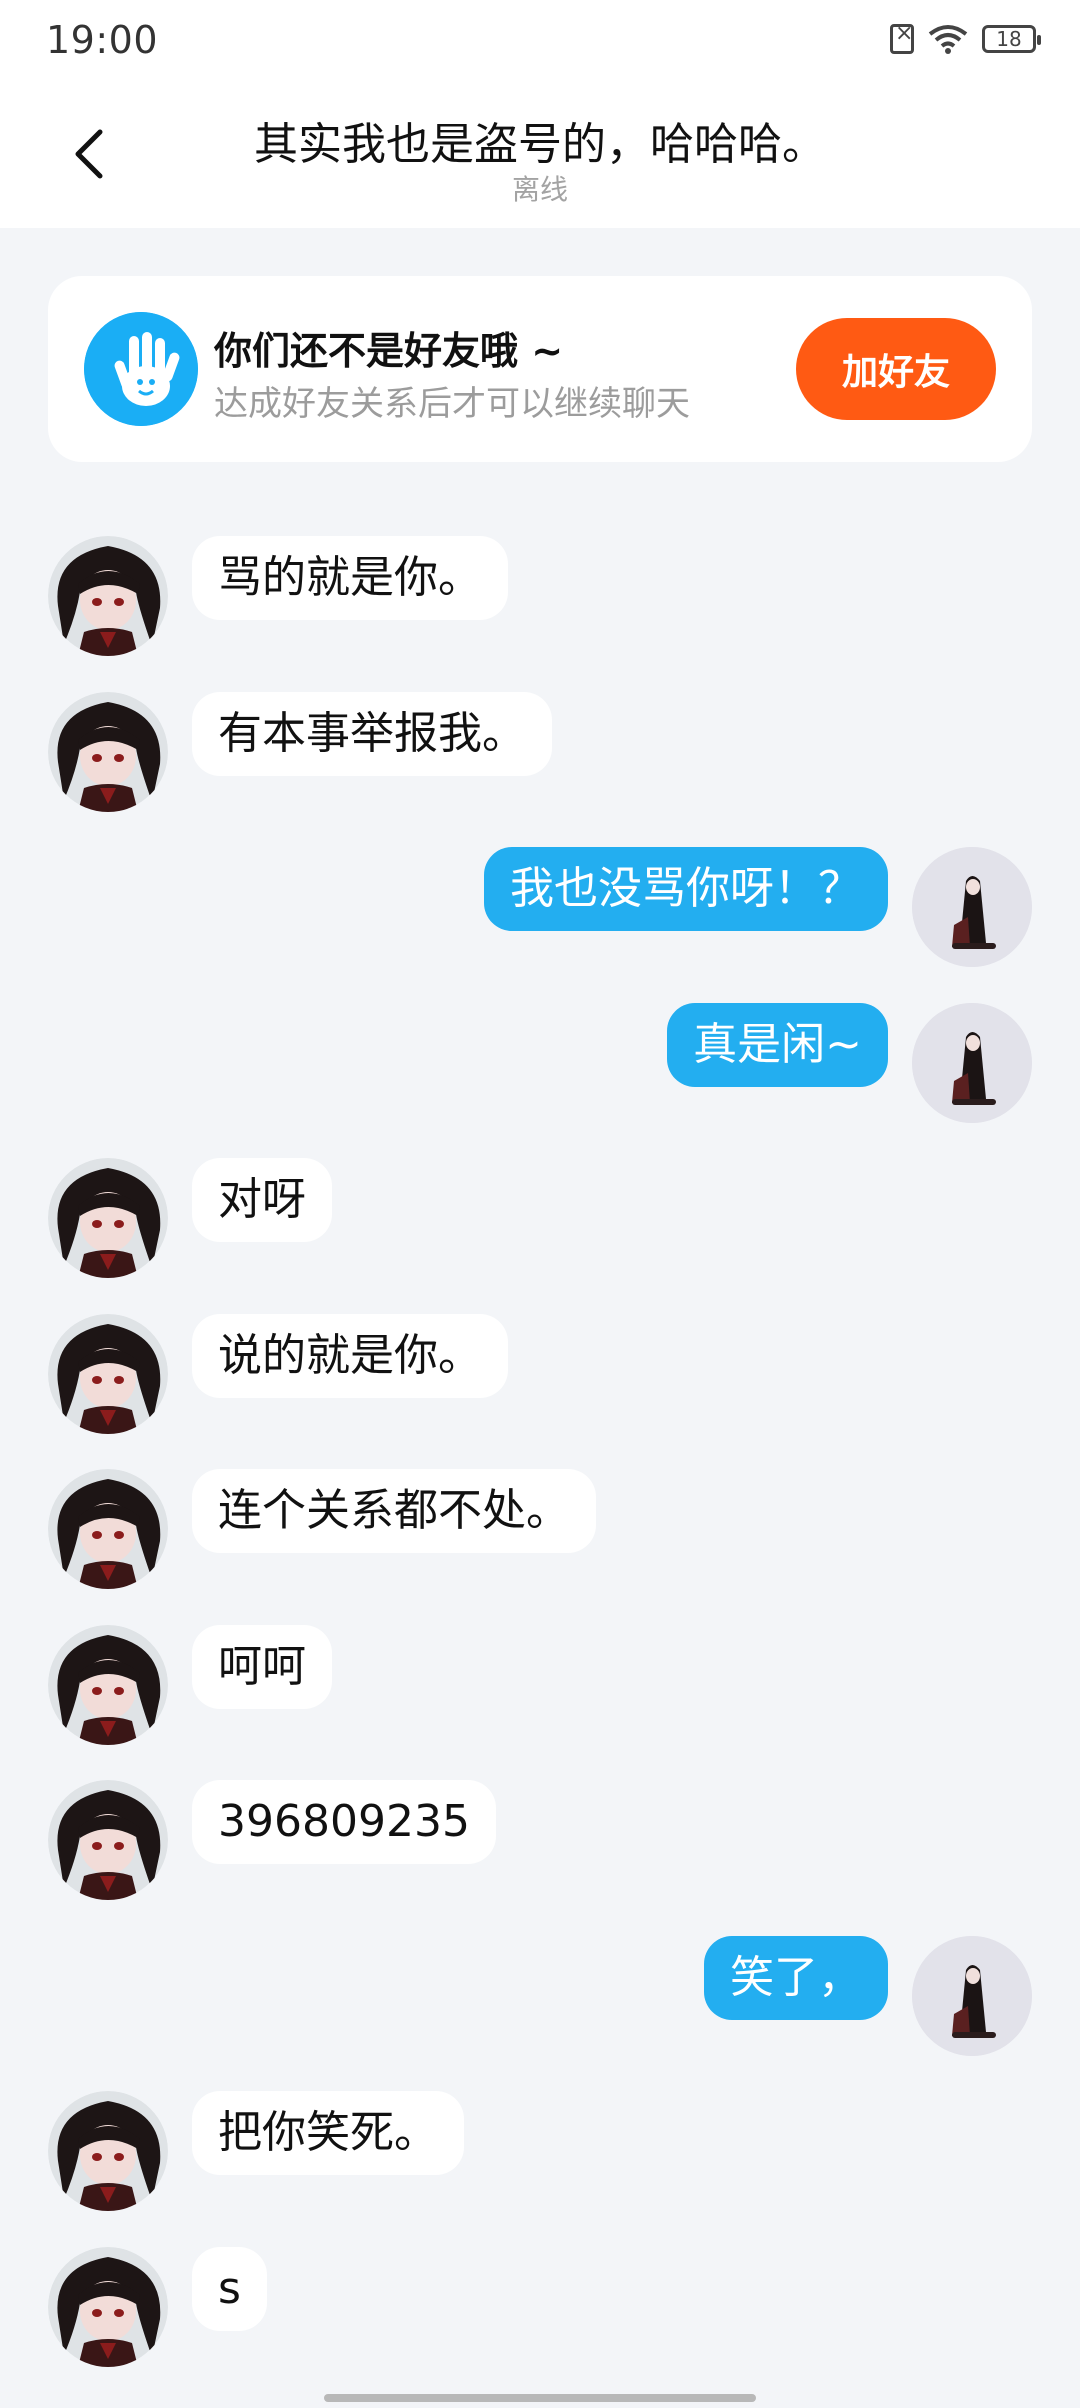 This screenshot has width=1080, height=2408. I want to click on received-message-bubble: 把你笑死。, so click(328, 2133).